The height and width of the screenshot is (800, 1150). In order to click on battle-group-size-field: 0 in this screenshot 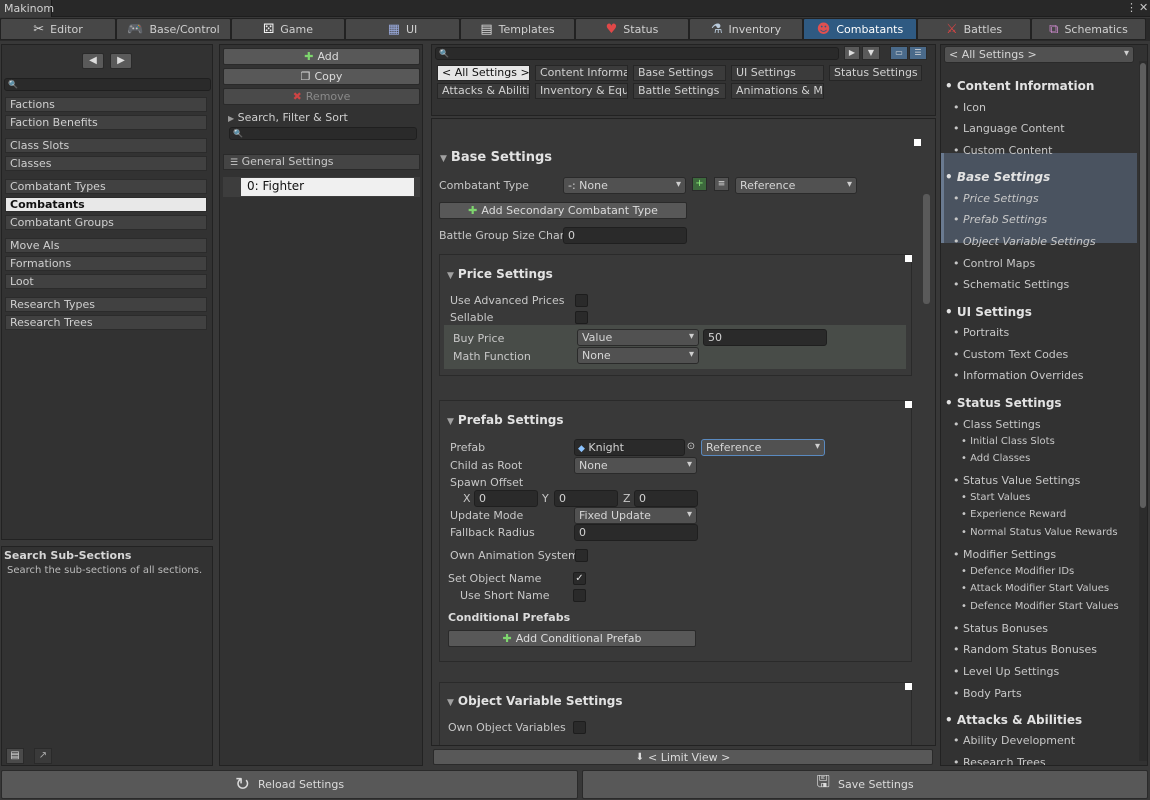, I will do `click(625, 235)`.